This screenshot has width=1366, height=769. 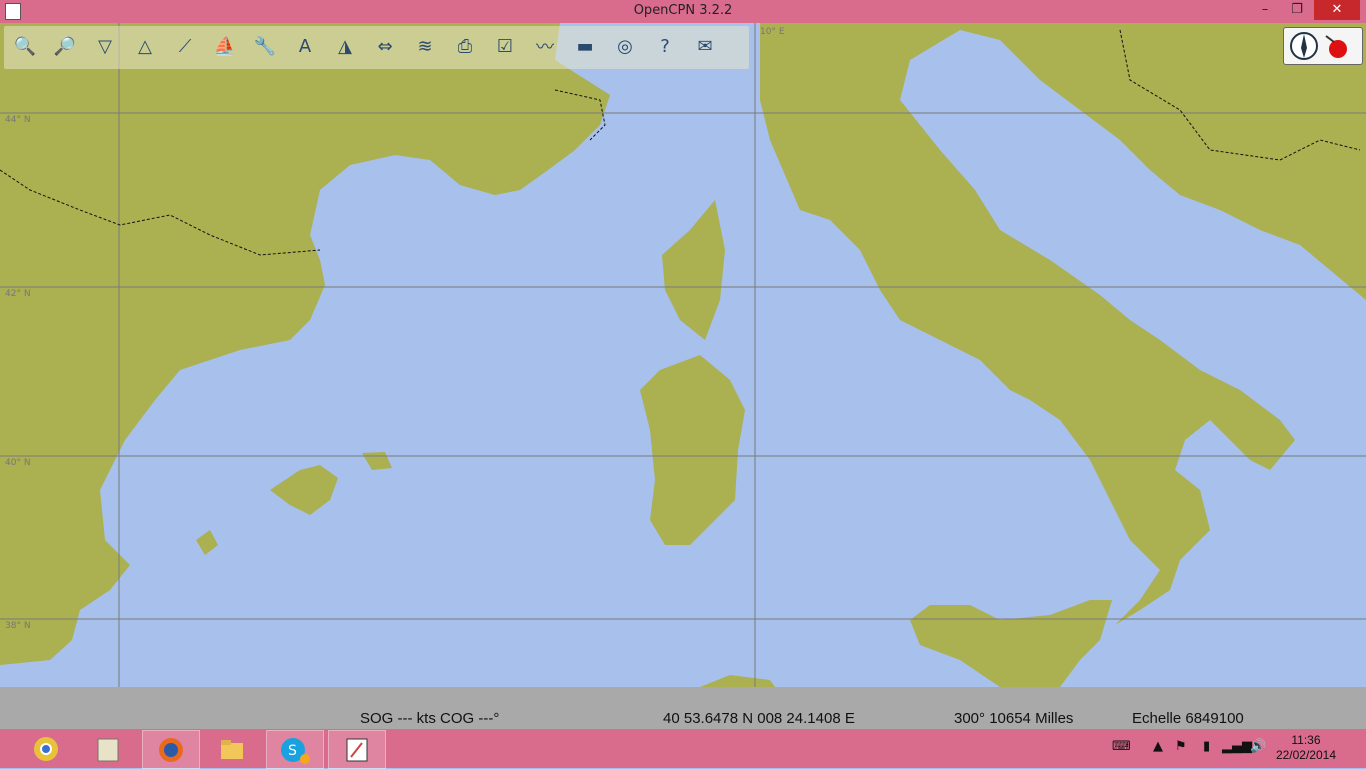 I want to click on scale-up-icon: ▽, so click(x=105, y=46).